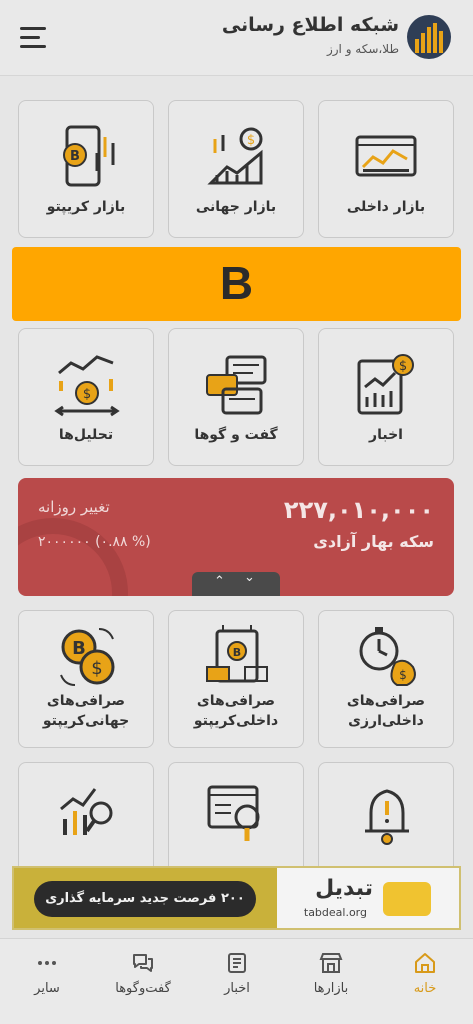  What do you see at coordinates (36, 38) in the screenshot?
I see `menu-button` at bounding box center [36, 38].